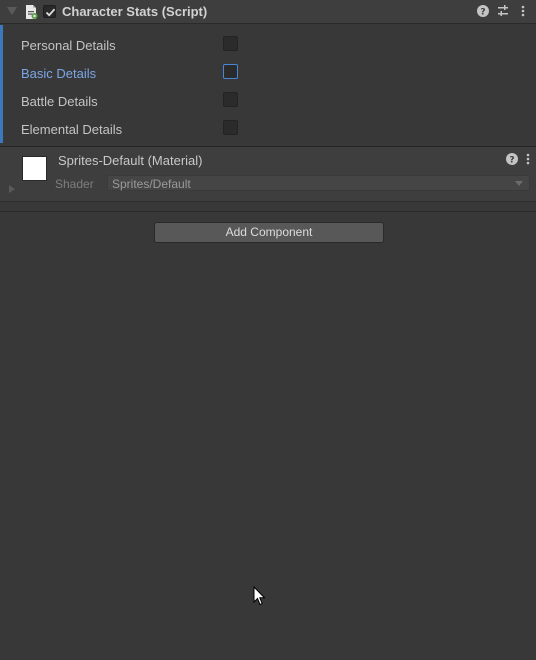 Image resolution: width=536 pixels, height=660 pixels. I want to click on checkmark-icon, so click(50, 12).